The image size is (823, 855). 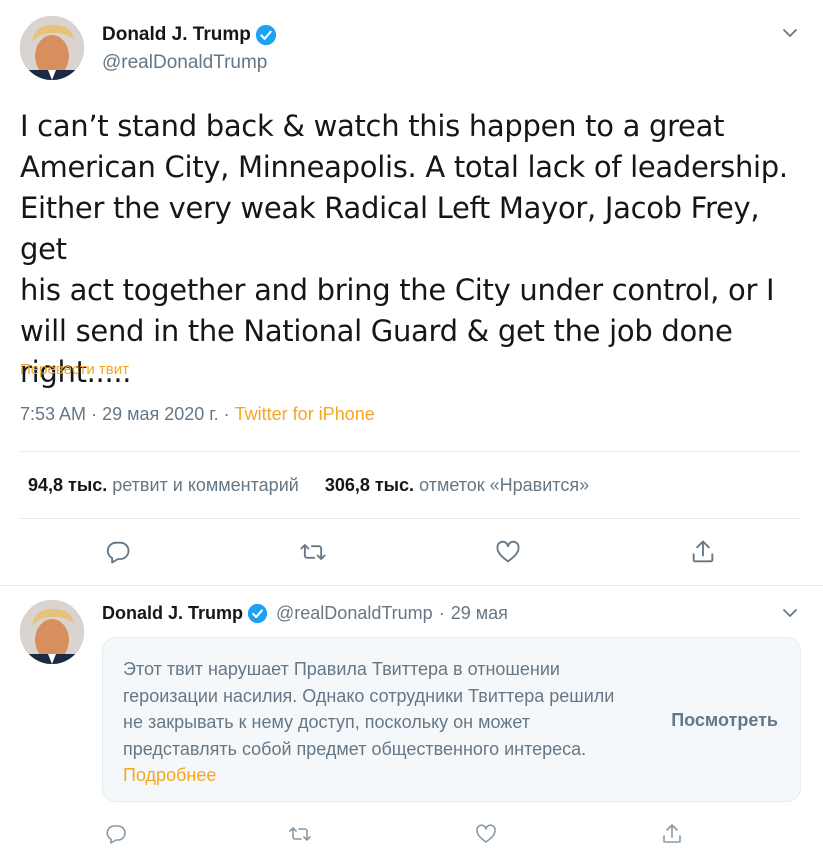 What do you see at coordinates (504, 484) in the screenshot?
I see `likes-label: отметок «Нравится»` at bounding box center [504, 484].